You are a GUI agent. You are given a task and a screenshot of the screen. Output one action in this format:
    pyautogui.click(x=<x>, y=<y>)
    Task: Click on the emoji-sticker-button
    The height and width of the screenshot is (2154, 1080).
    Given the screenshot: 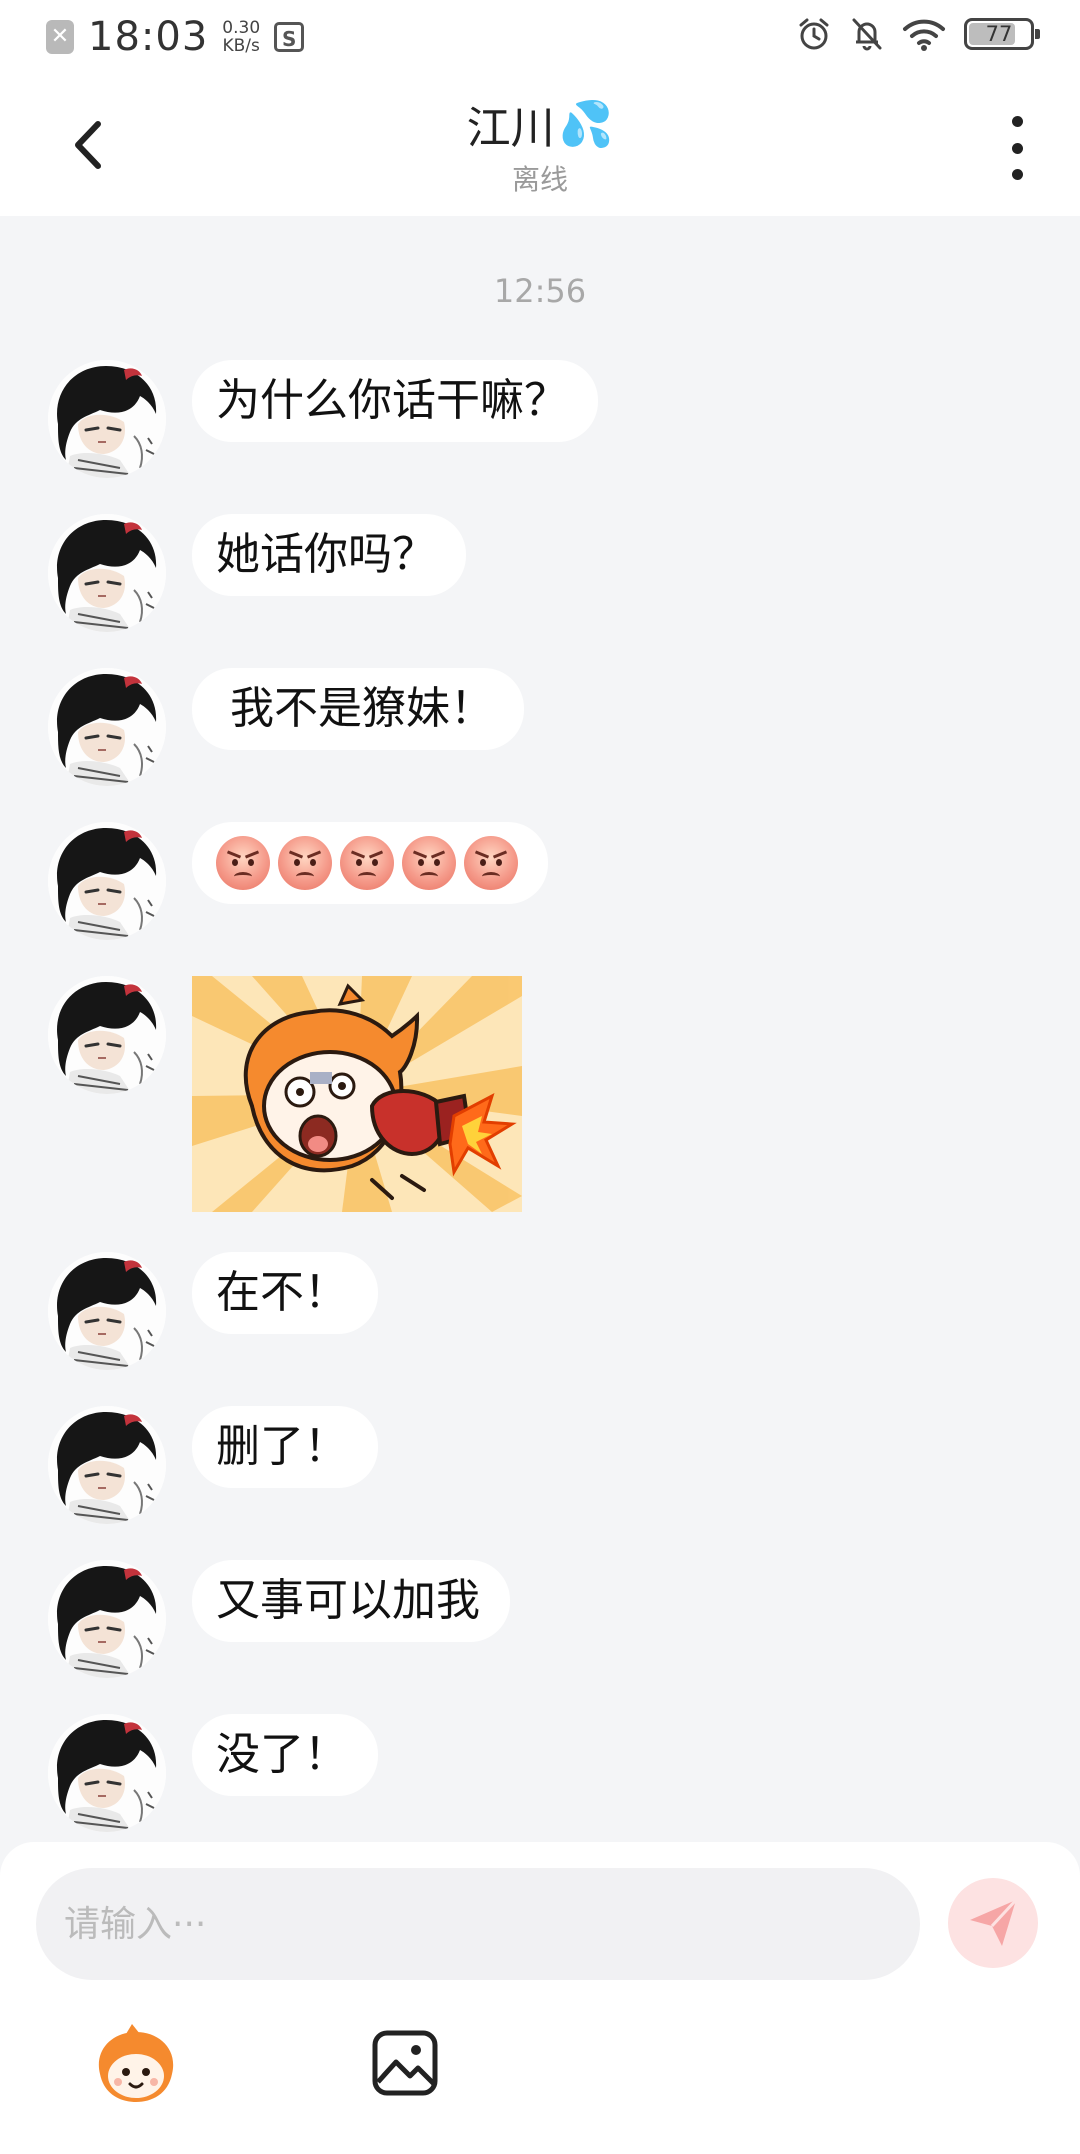 What is the action you would take?
    pyautogui.click(x=136, y=2064)
    